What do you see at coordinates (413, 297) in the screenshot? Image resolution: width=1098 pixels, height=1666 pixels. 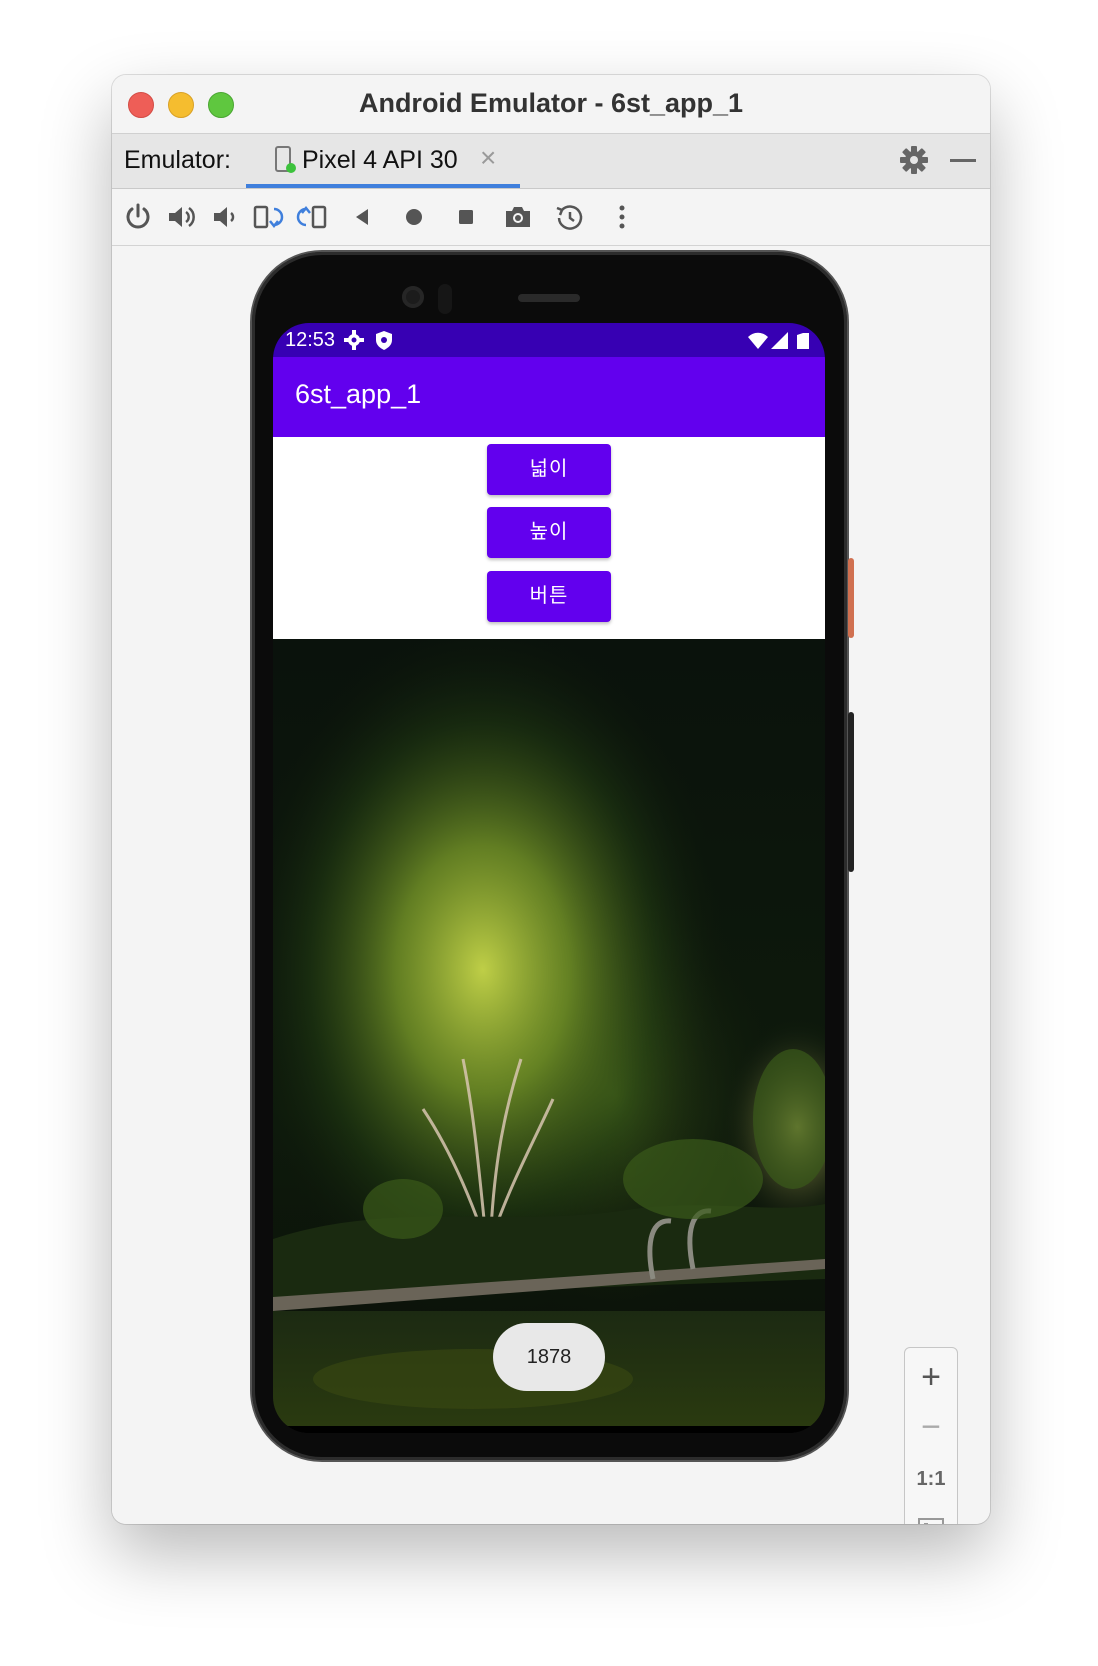 I see `front-camera` at bounding box center [413, 297].